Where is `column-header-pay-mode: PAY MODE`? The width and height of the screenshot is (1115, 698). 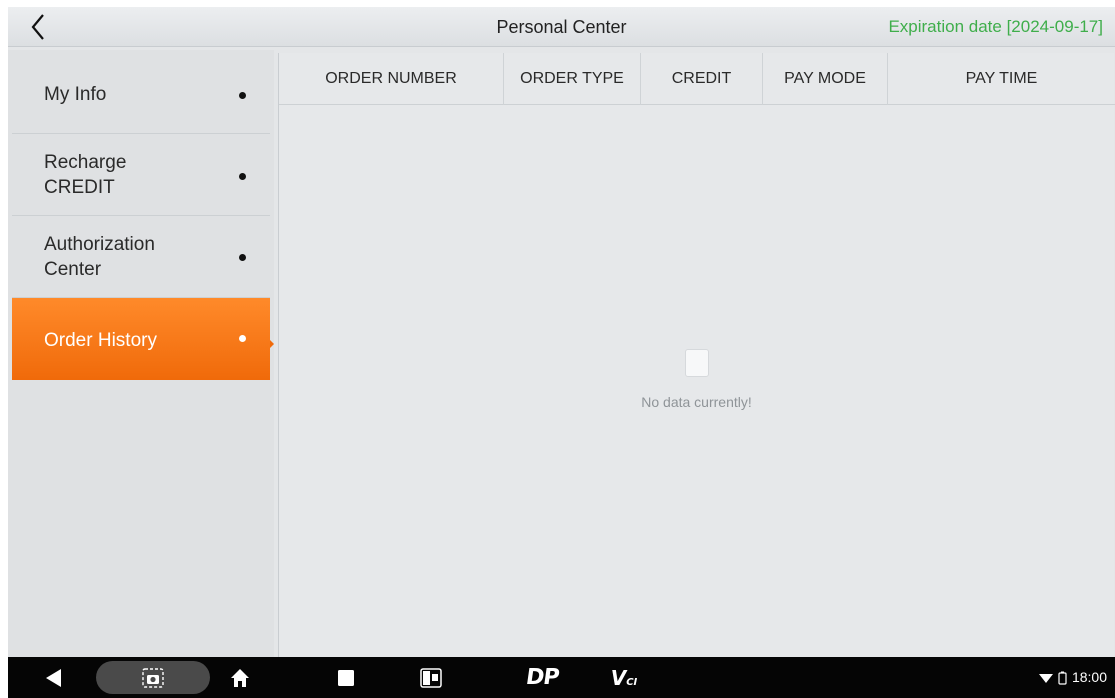
column-header-pay-mode: PAY MODE is located at coordinates (825, 79).